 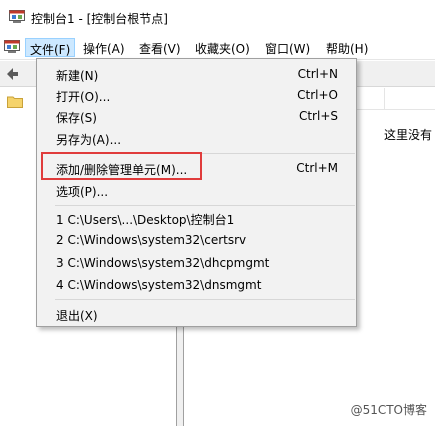 What do you see at coordinates (77, 316) in the screenshot?
I see `menu-item-label: 退出(X)` at bounding box center [77, 316].